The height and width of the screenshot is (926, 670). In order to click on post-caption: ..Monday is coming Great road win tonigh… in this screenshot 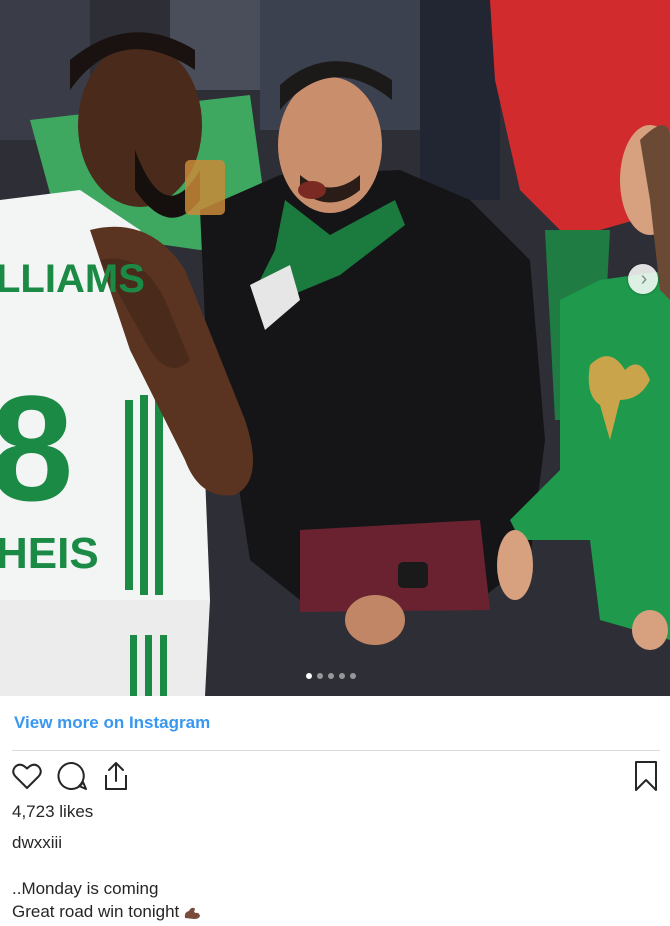, I will do `click(106, 900)`.